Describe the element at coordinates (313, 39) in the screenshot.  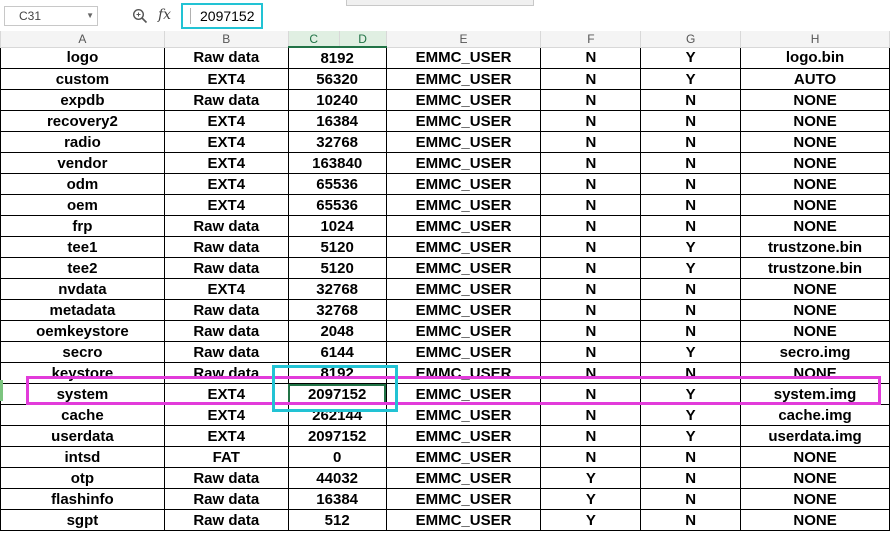
I see `column-header-c: C` at that location.